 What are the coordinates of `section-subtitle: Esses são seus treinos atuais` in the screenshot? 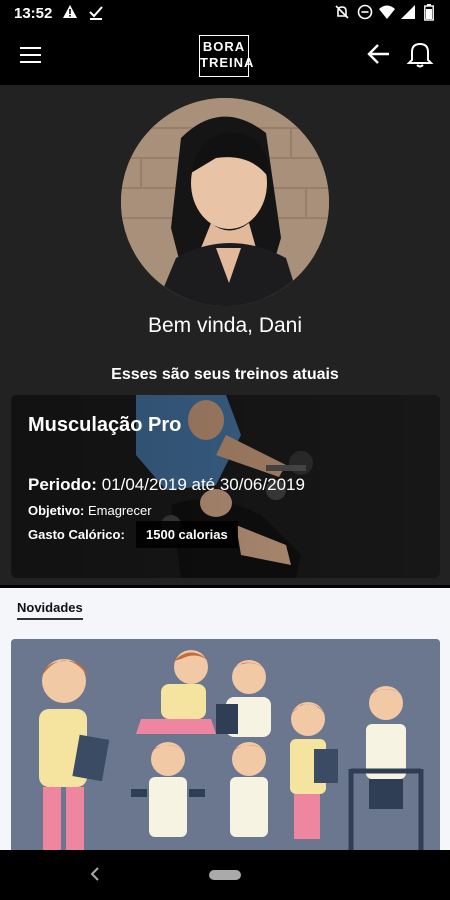 It's located at (225, 374).